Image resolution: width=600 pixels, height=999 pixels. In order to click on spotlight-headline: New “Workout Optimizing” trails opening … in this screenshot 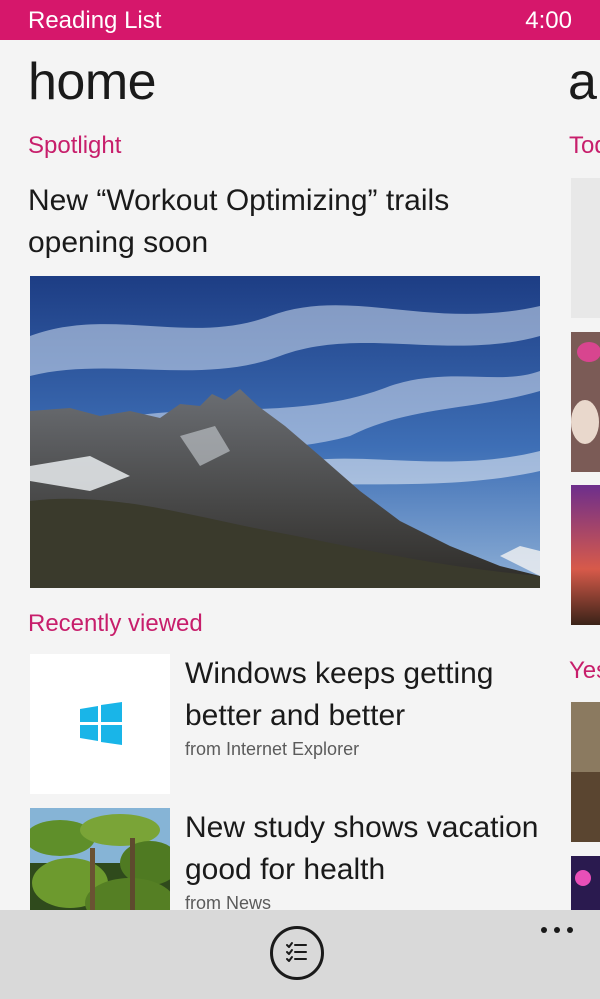, I will do `click(278, 222)`.